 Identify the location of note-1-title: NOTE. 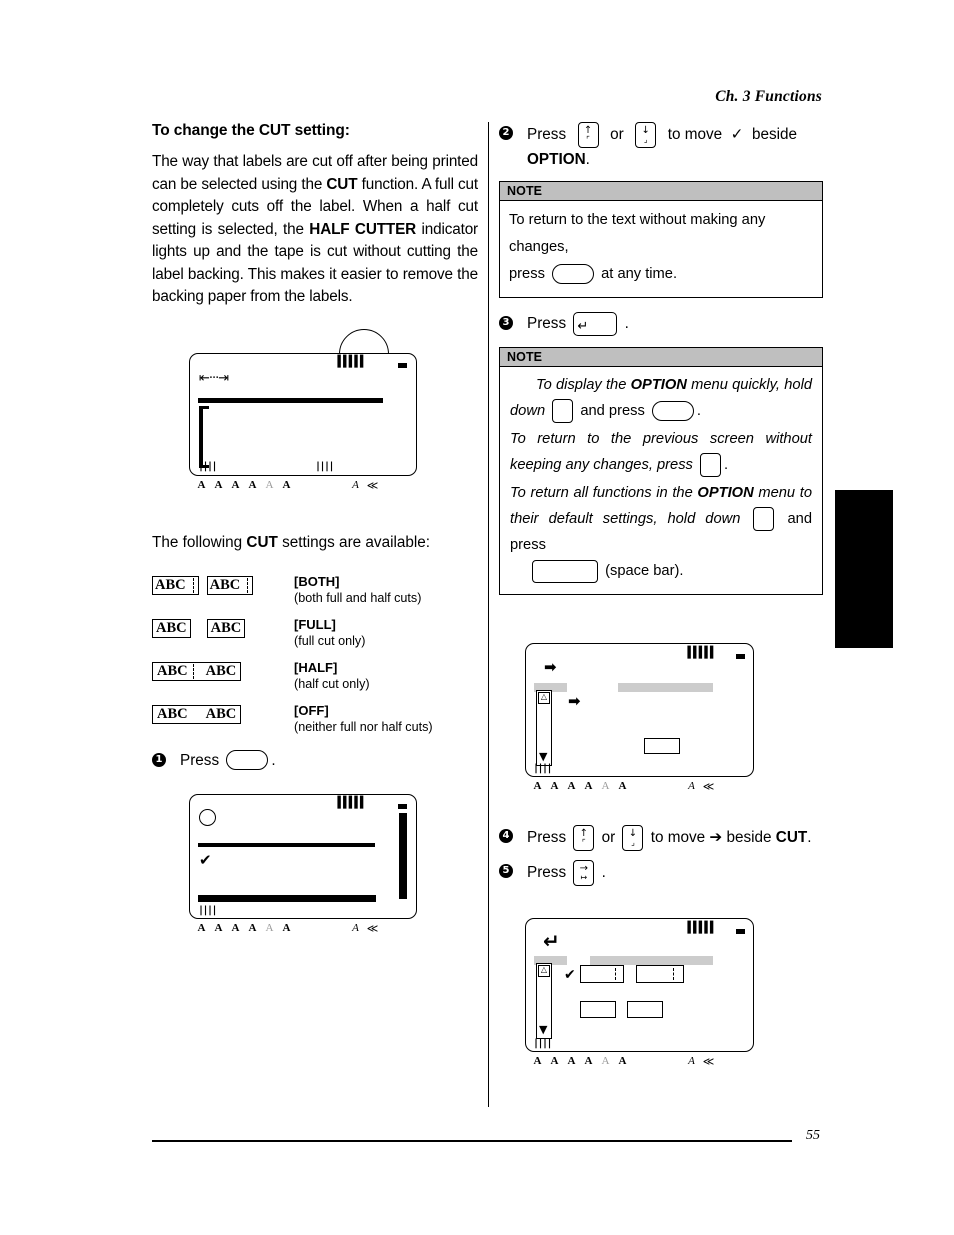
(661, 191).